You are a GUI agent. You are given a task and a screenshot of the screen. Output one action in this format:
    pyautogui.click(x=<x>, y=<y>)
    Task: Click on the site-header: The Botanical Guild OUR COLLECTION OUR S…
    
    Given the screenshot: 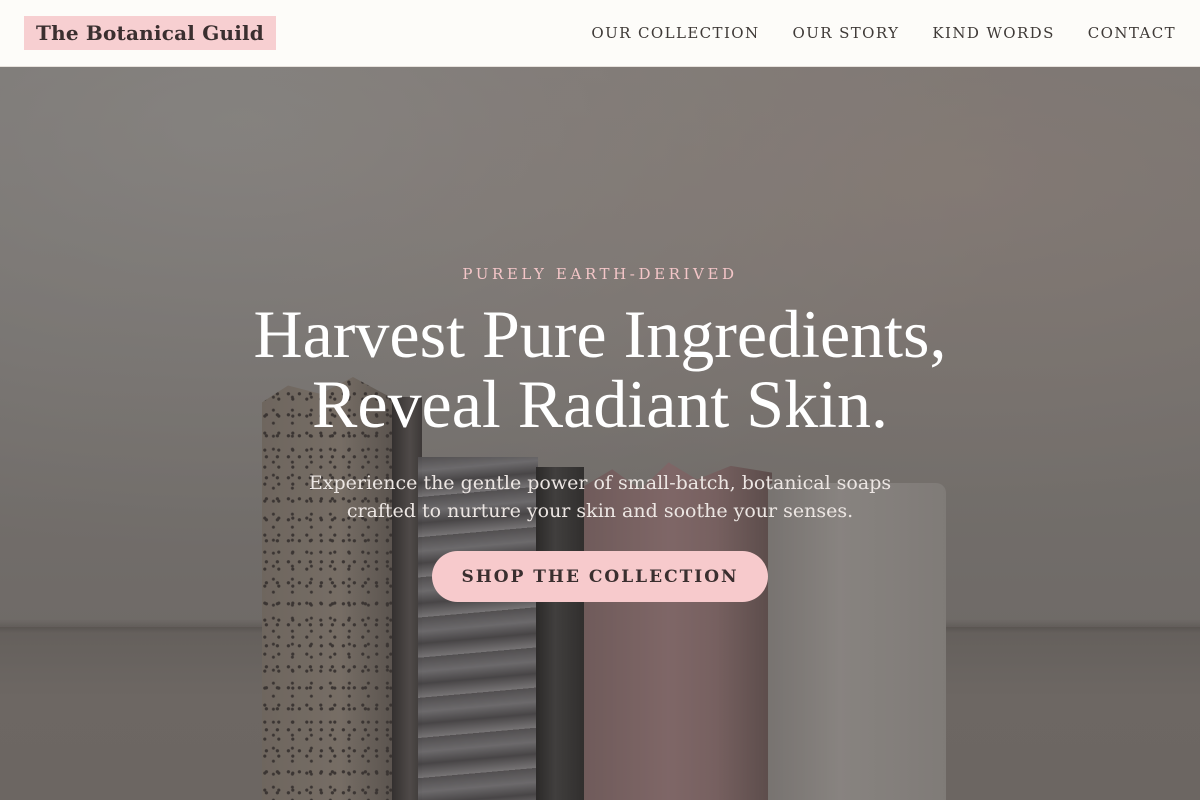 What is the action you would take?
    pyautogui.click(x=600, y=33)
    